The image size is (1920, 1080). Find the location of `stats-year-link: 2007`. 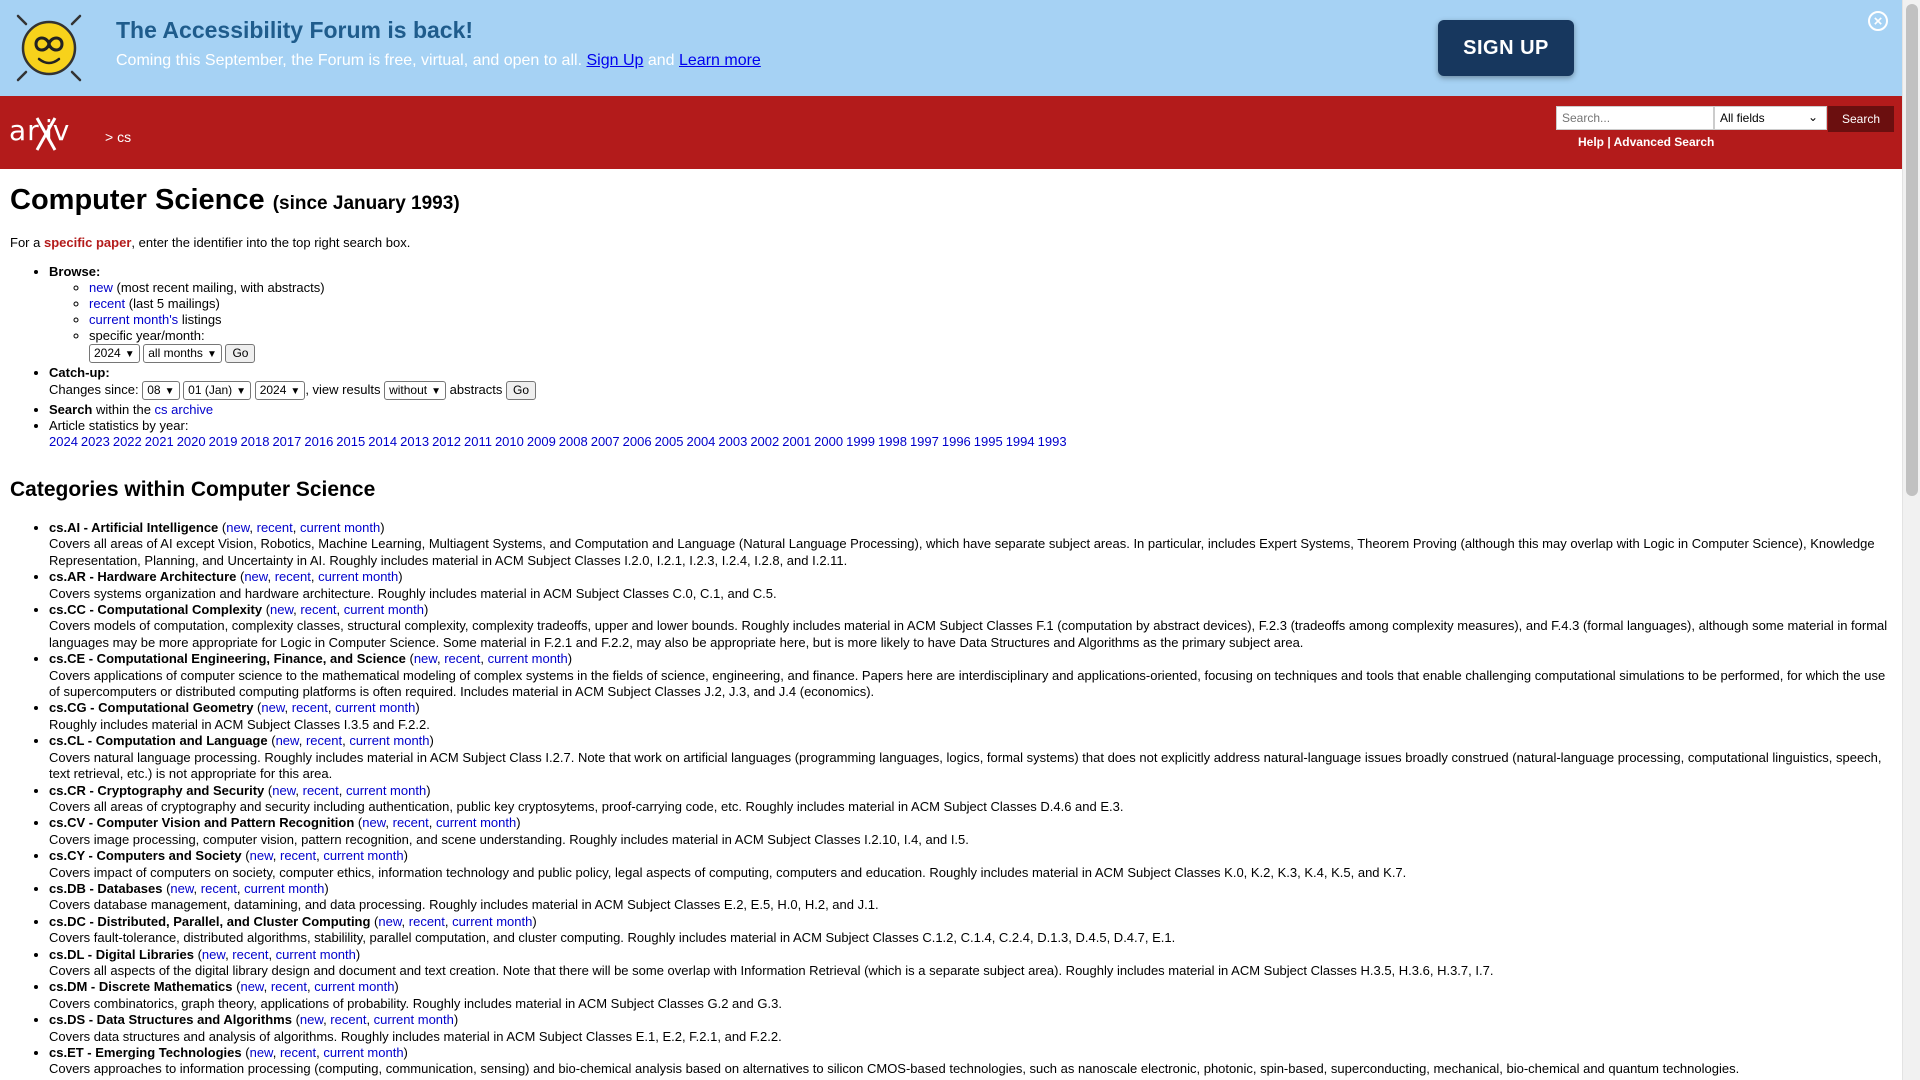

stats-year-link: 2007 is located at coordinates (605, 441).